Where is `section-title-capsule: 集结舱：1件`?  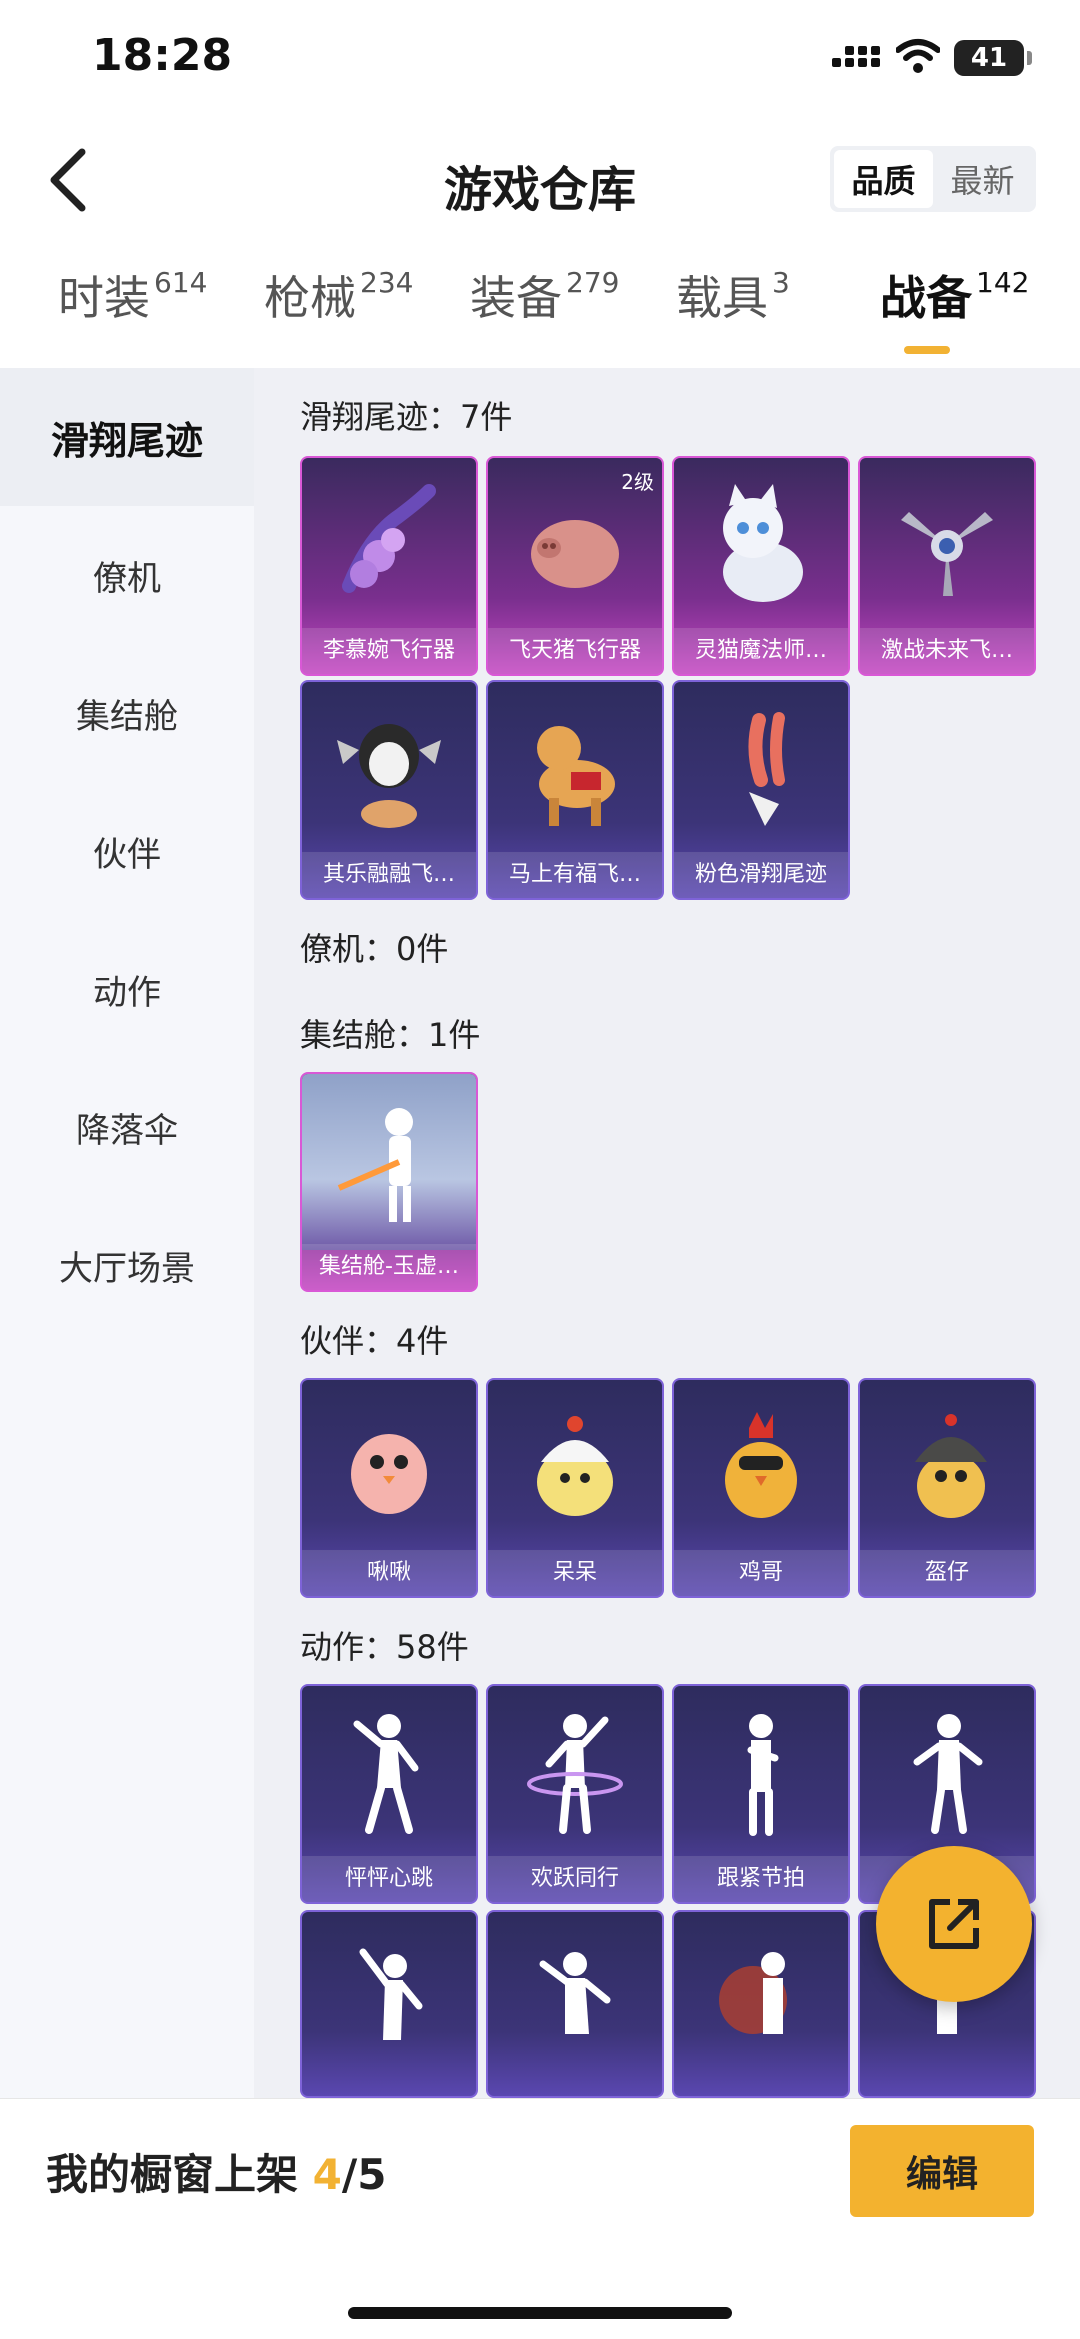
section-title-capsule: 集结舱：1件 is located at coordinates (390, 1035).